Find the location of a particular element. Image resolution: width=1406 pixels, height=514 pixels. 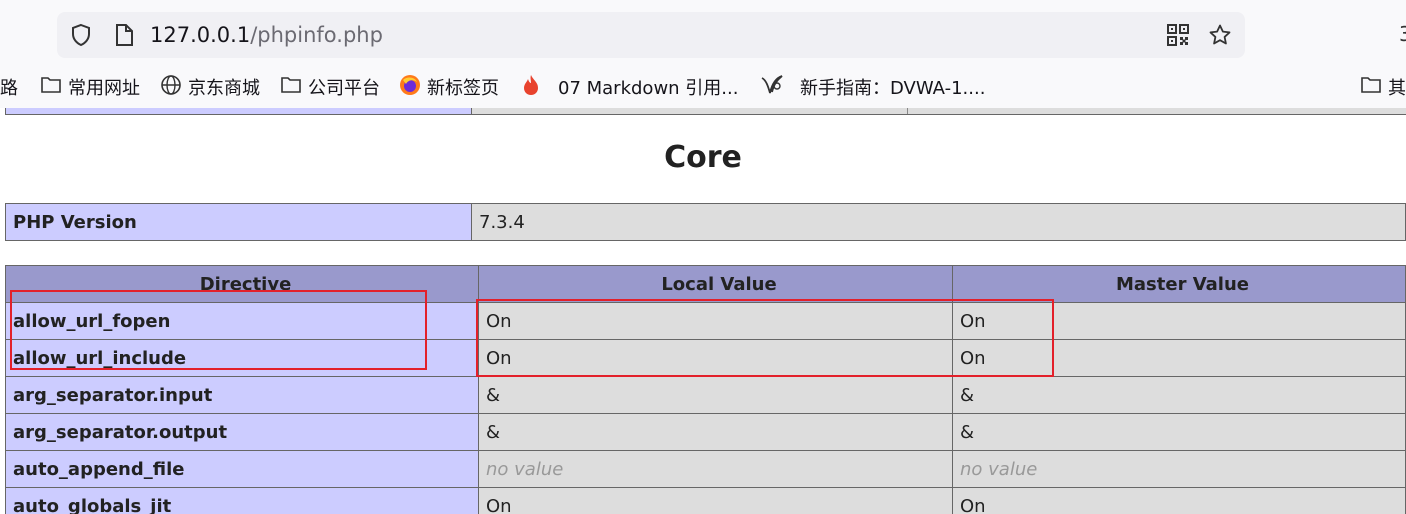

bookmark-item: 京东商城 is located at coordinates (210, 87).